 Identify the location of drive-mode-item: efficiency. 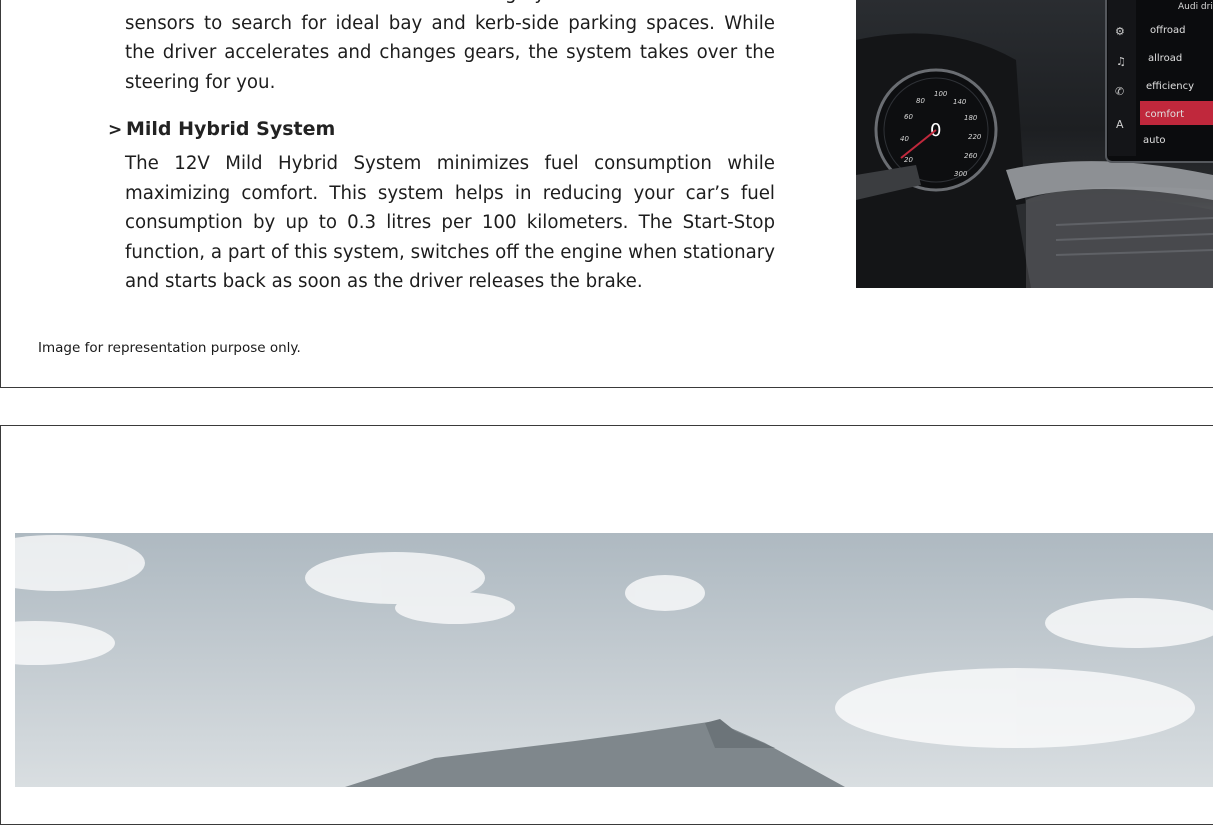
(1170, 86).